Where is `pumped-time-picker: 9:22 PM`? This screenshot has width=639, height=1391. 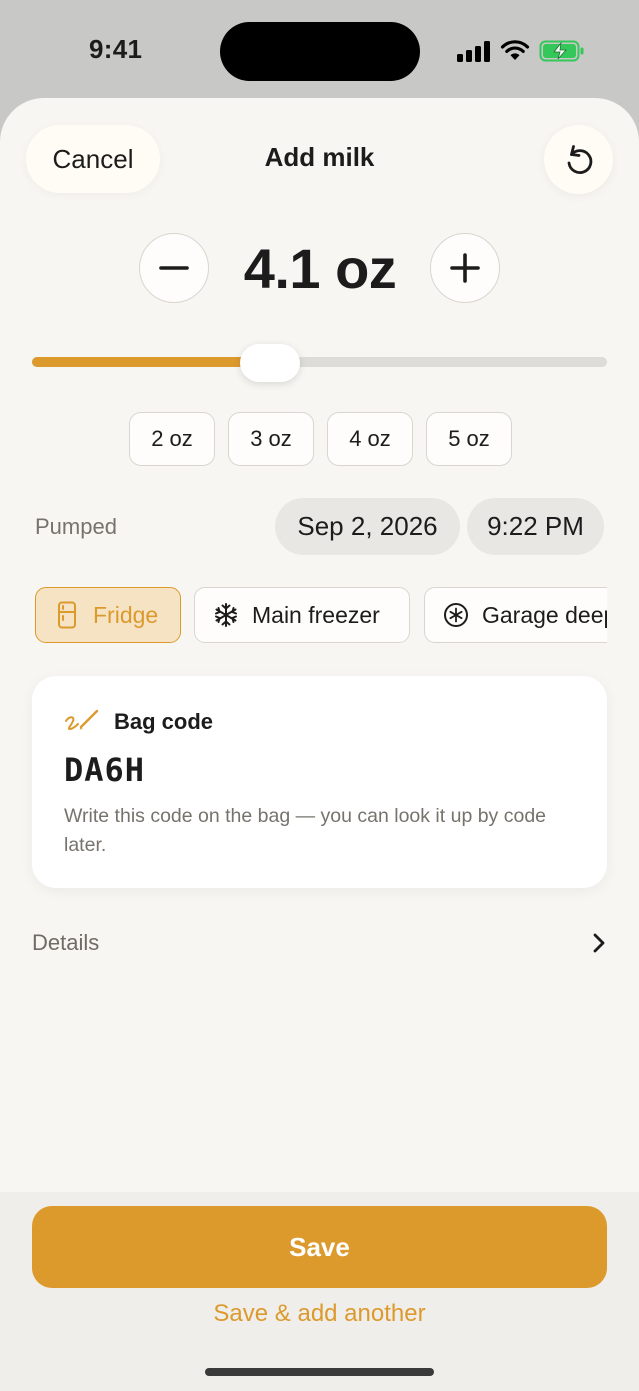 pumped-time-picker: 9:22 PM is located at coordinates (535, 526).